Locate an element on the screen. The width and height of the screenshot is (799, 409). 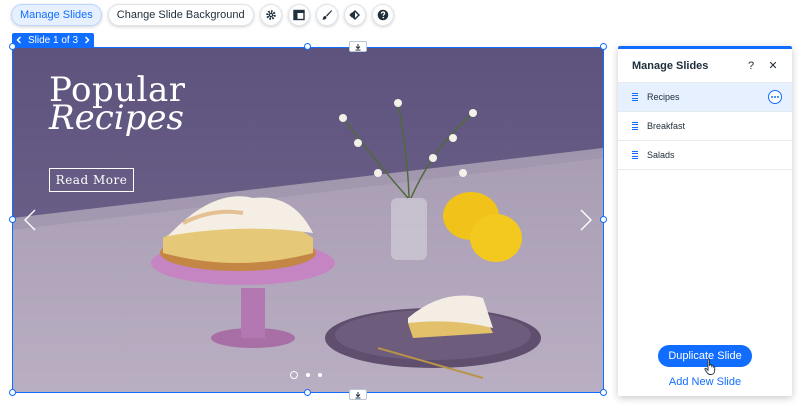
hand-pointer-cursor-icon is located at coordinates (710, 366).